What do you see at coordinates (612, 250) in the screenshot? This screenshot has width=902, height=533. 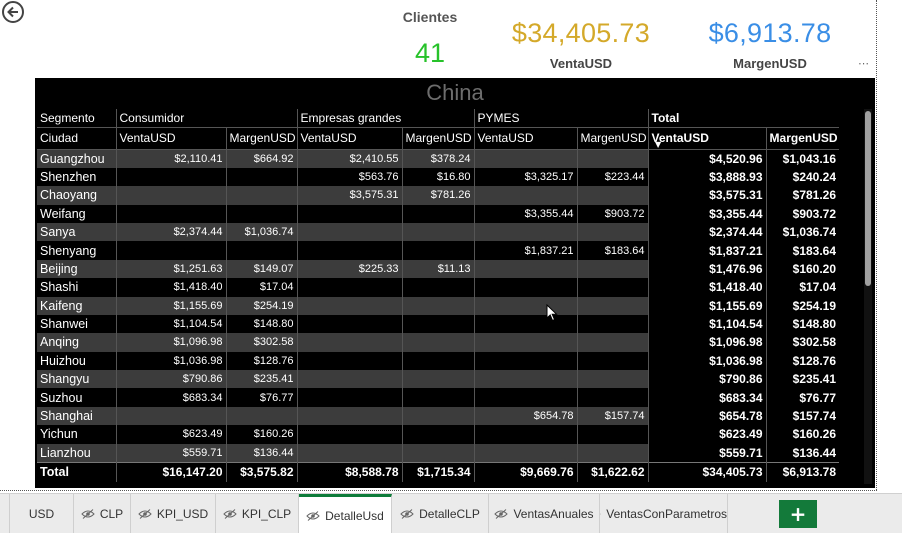 I see `value-cell: $183.64` at bounding box center [612, 250].